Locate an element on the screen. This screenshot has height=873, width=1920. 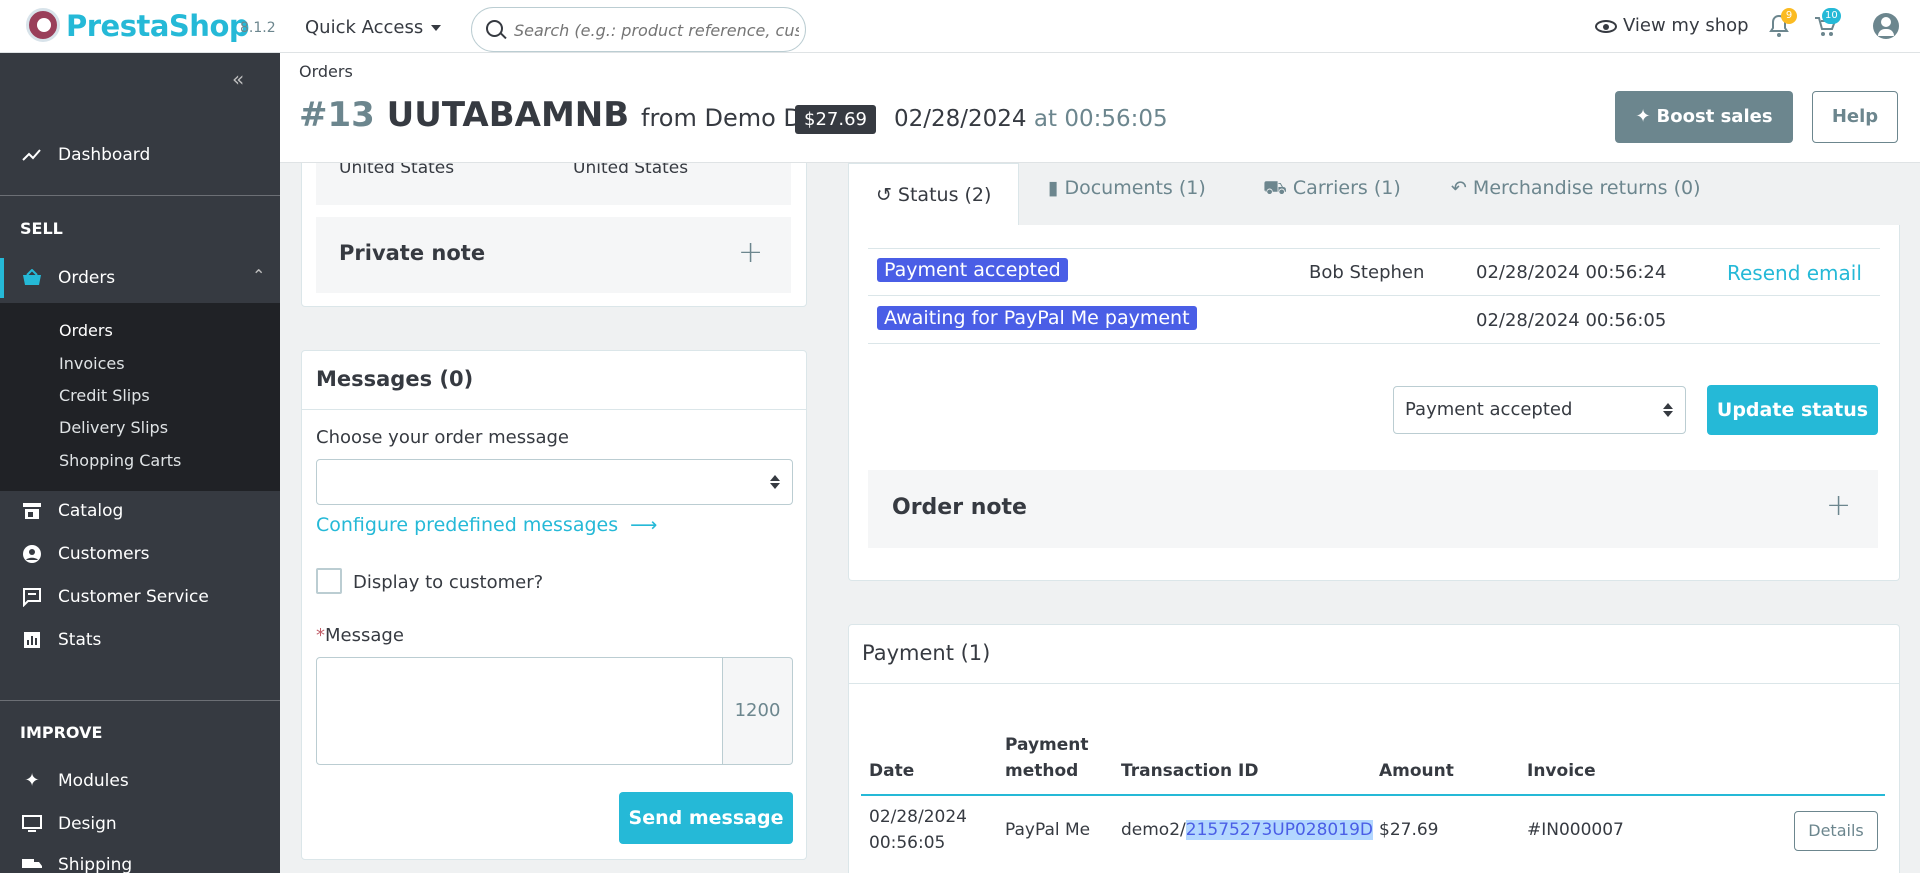
submenu-item-invoices: Invoices is located at coordinates (92, 363).